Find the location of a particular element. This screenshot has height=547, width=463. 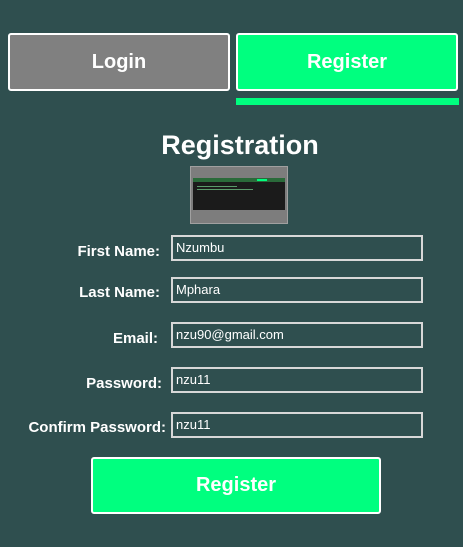

preview-highlight is located at coordinates (262, 180).